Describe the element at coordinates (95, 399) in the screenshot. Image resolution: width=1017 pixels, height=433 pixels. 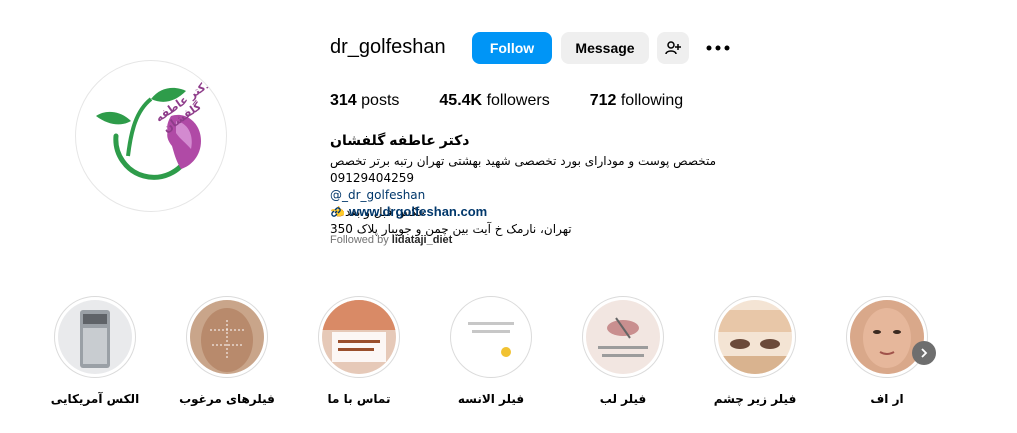
I see `highlight-label: الکس آمریکایی` at that location.